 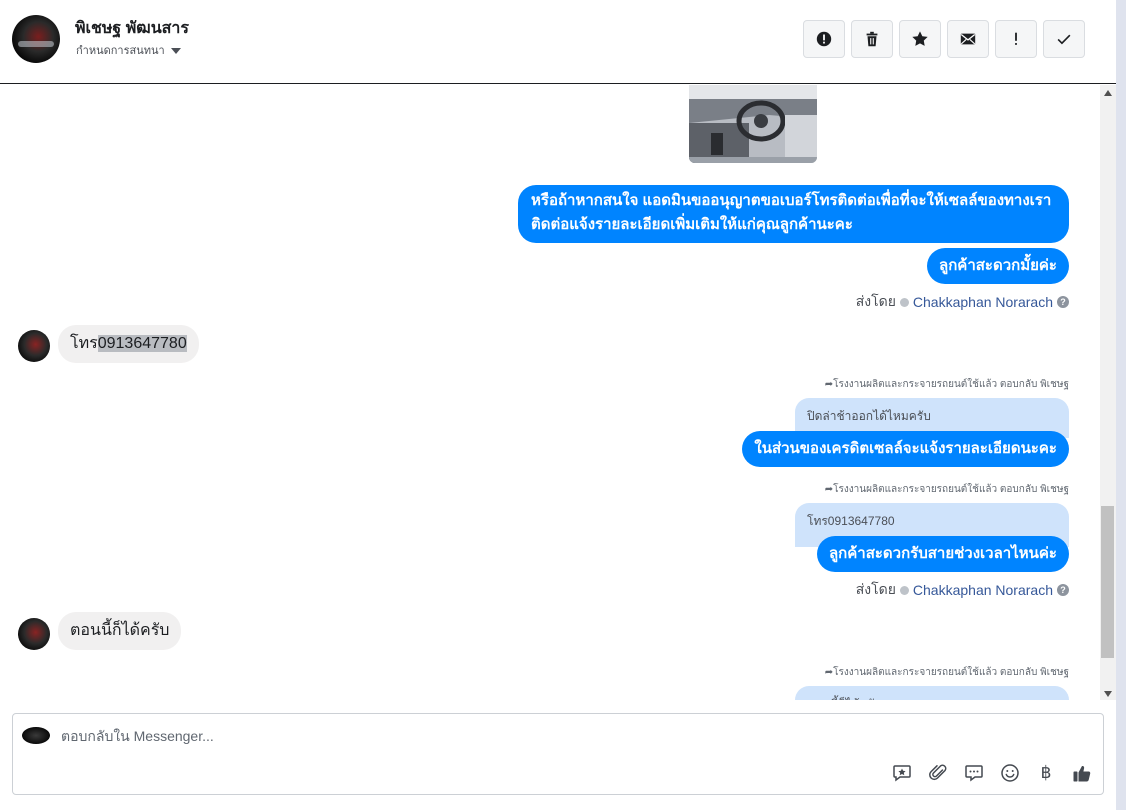 I want to click on mark-unread-button, so click(x=968, y=39).